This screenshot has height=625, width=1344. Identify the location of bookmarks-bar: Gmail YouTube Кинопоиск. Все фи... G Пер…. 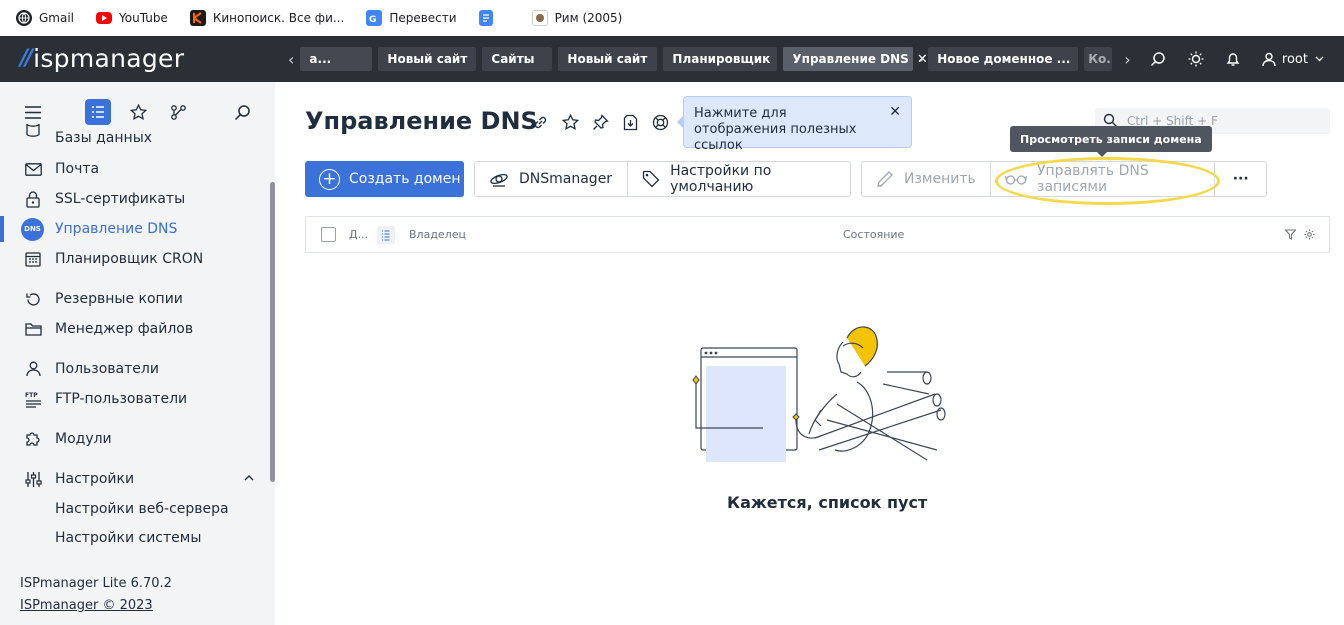
(672, 18).